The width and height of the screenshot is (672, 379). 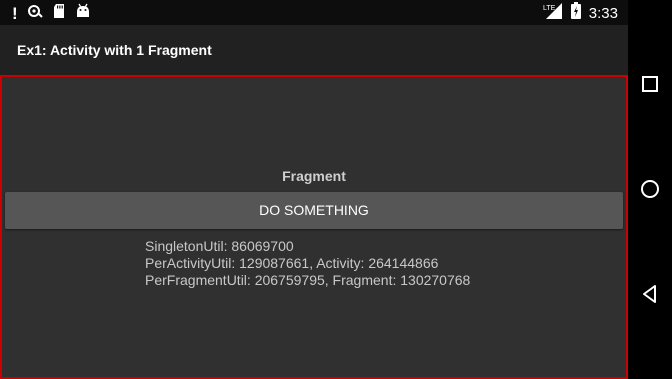 I want to click on sync-icon, so click(x=35, y=13).